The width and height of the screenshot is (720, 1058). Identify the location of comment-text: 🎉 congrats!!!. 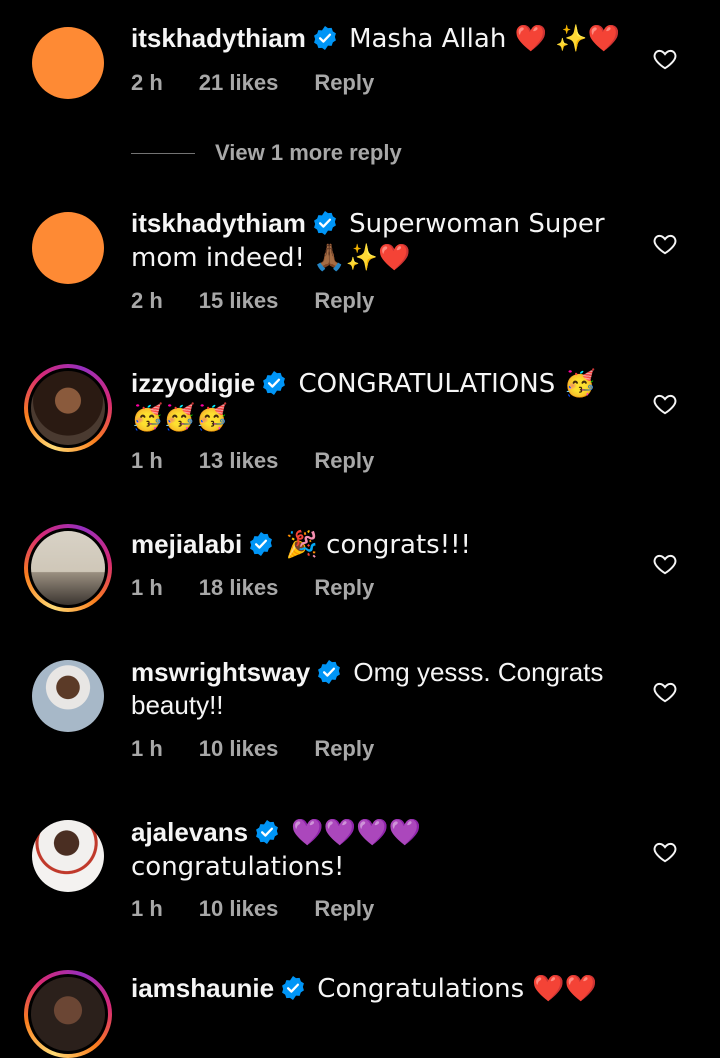
(378, 545).